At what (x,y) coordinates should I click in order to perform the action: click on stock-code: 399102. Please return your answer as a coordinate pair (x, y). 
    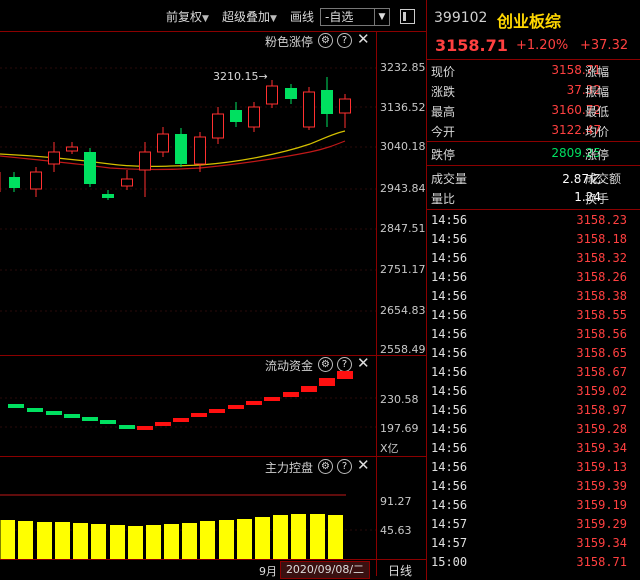
    Looking at the image, I should click on (461, 18).